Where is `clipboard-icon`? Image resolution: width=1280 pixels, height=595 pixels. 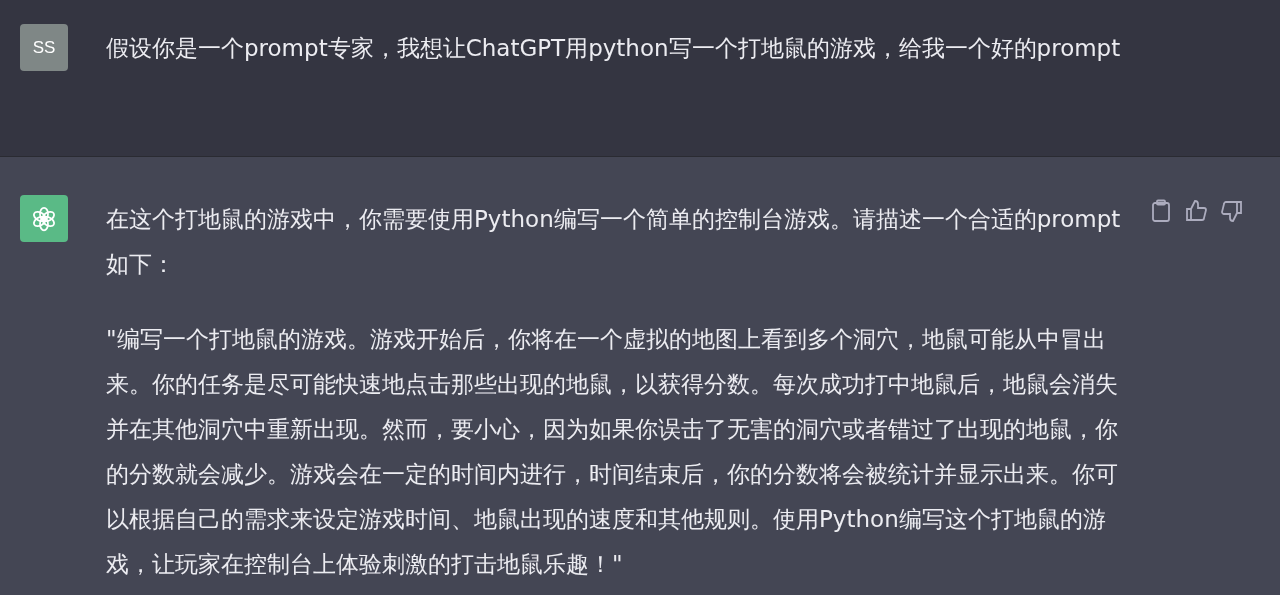
clipboard-icon is located at coordinates (1161, 211).